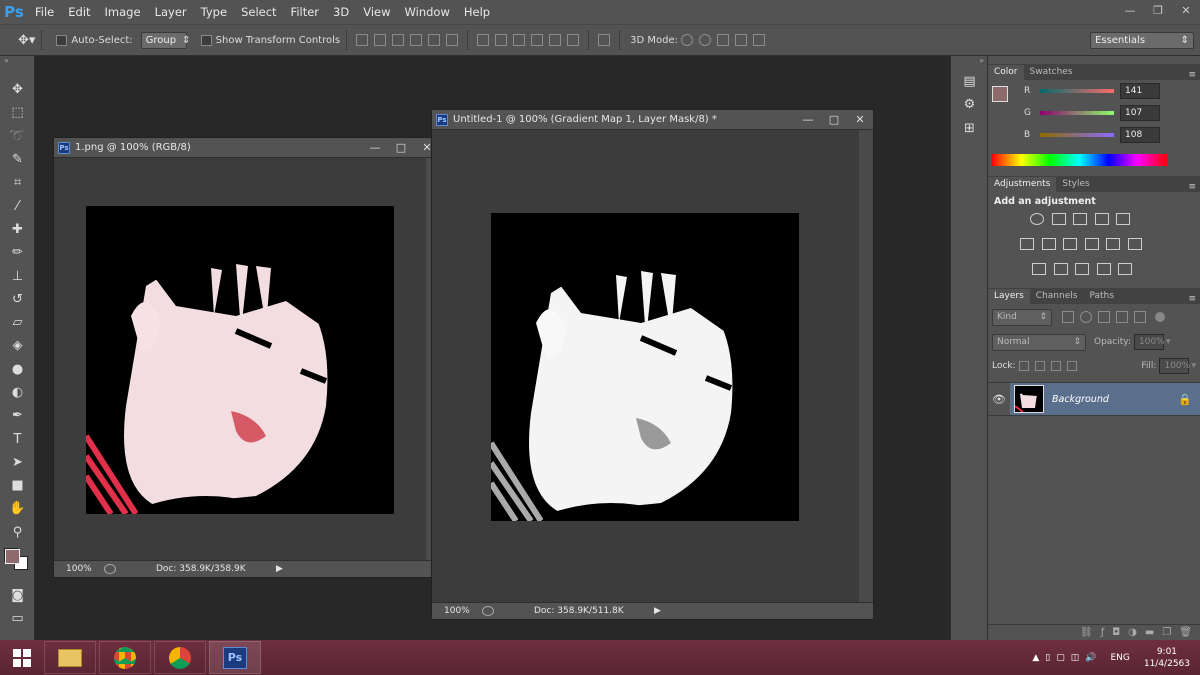 The width and height of the screenshot is (1200, 675). Describe the element at coordinates (1048, 244) in the screenshot. I see `color-balance-icon` at that location.